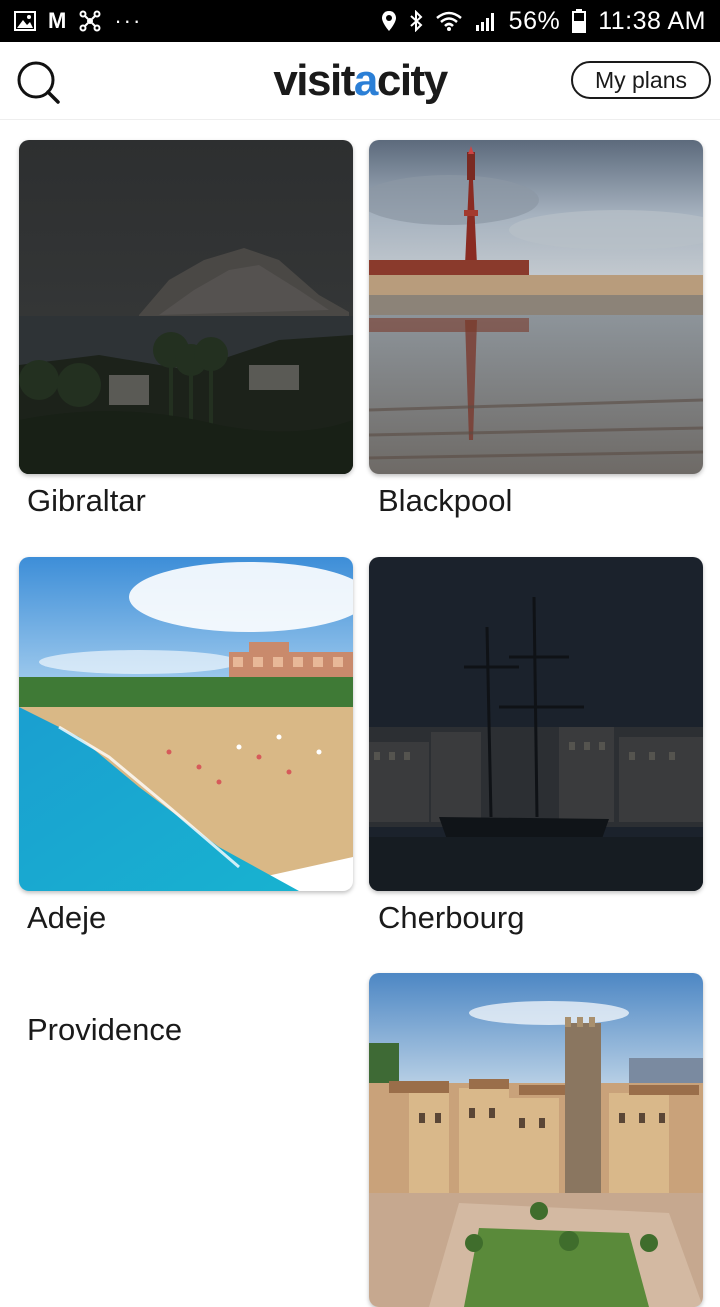 The width and height of the screenshot is (720, 1307). Describe the element at coordinates (534, 20) in the screenshot. I see `battery-percent: 56%` at that location.